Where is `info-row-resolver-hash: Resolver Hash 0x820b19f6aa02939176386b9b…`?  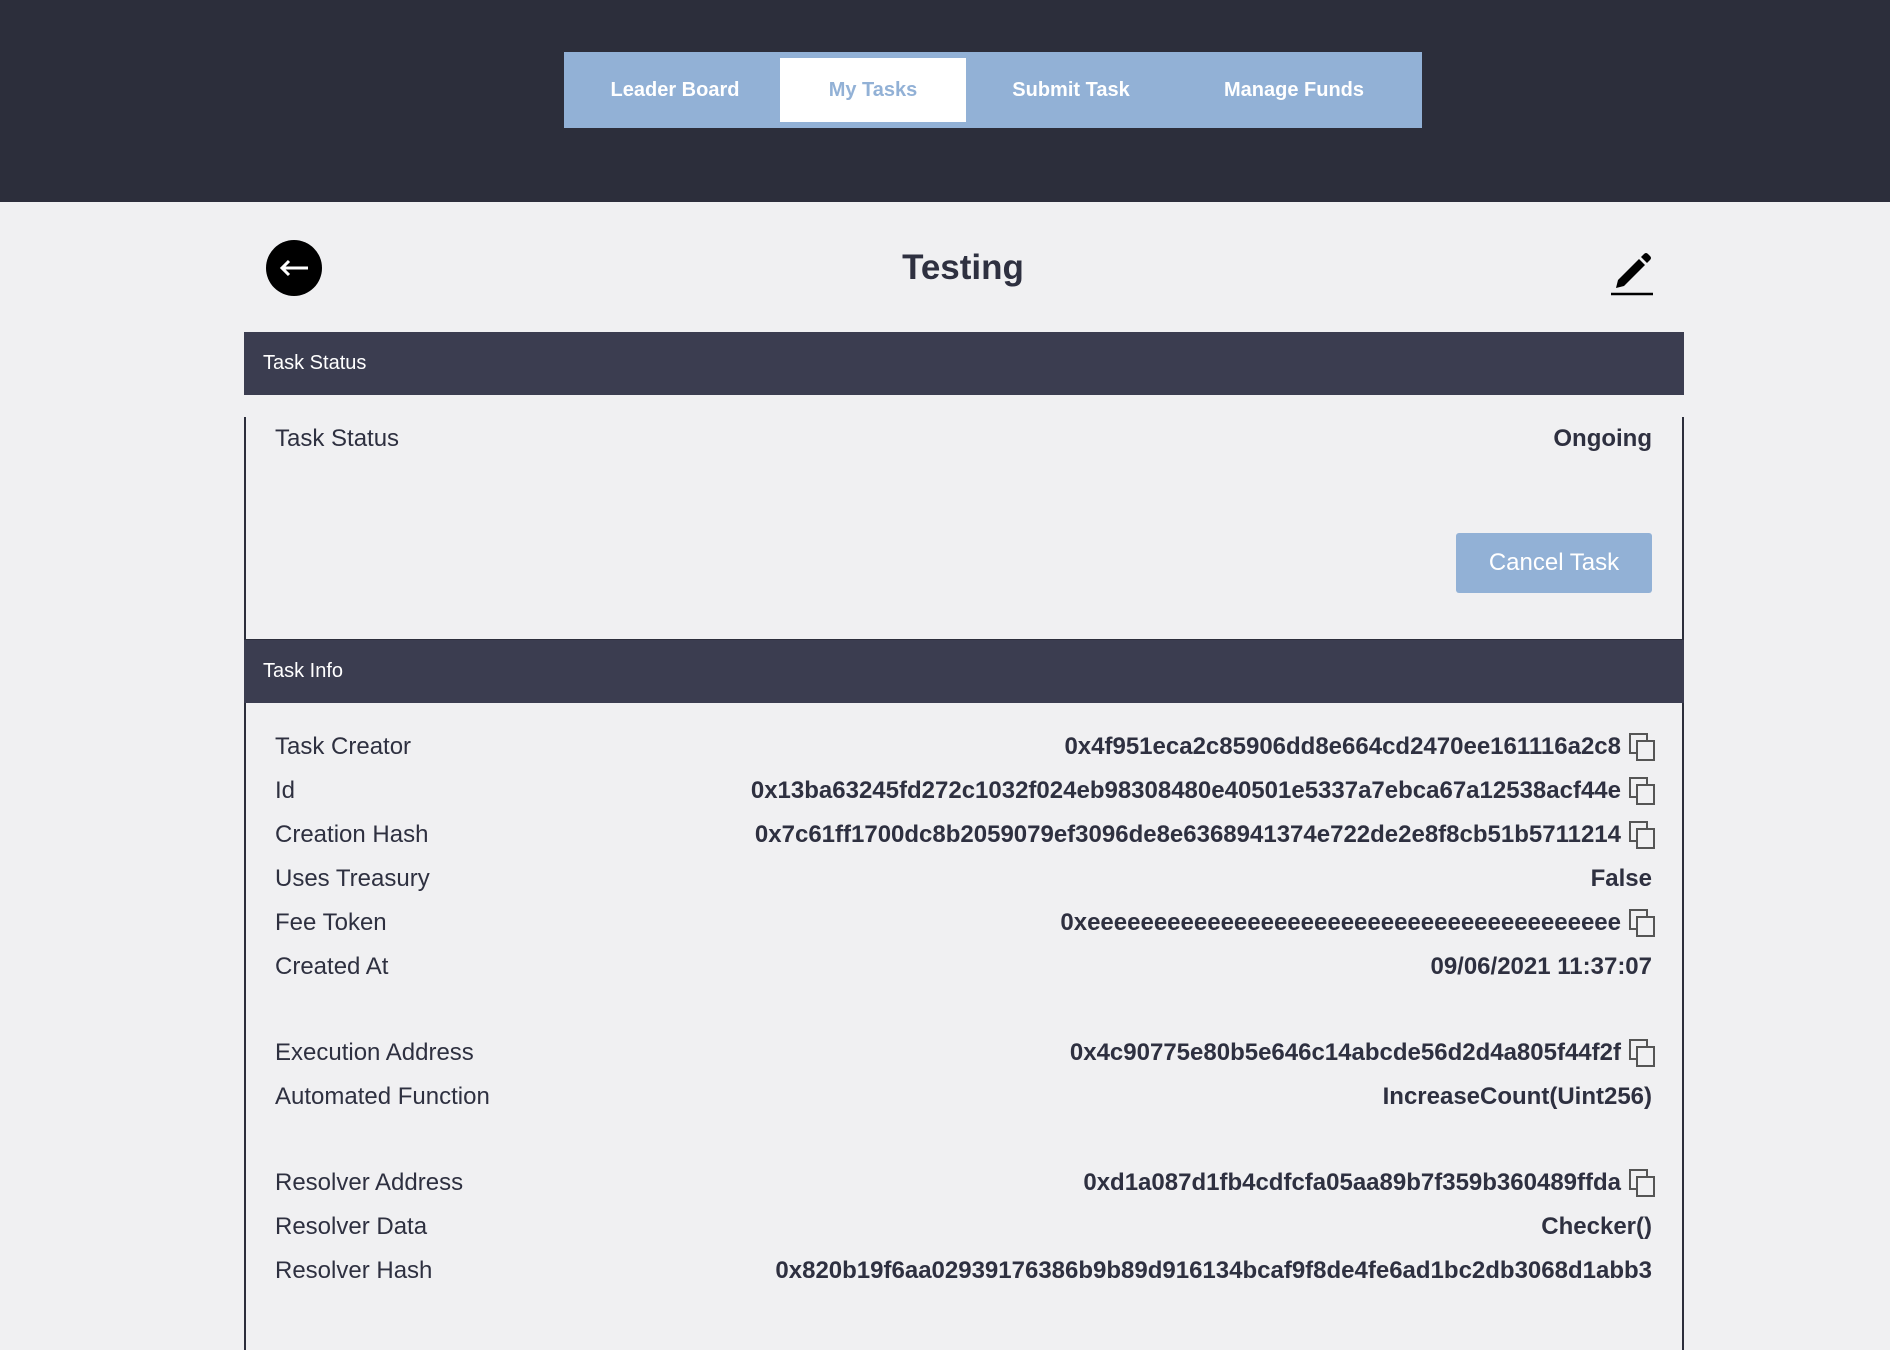 info-row-resolver-hash: Resolver Hash 0x820b19f6aa02939176386b9b… is located at coordinates (964, 1271).